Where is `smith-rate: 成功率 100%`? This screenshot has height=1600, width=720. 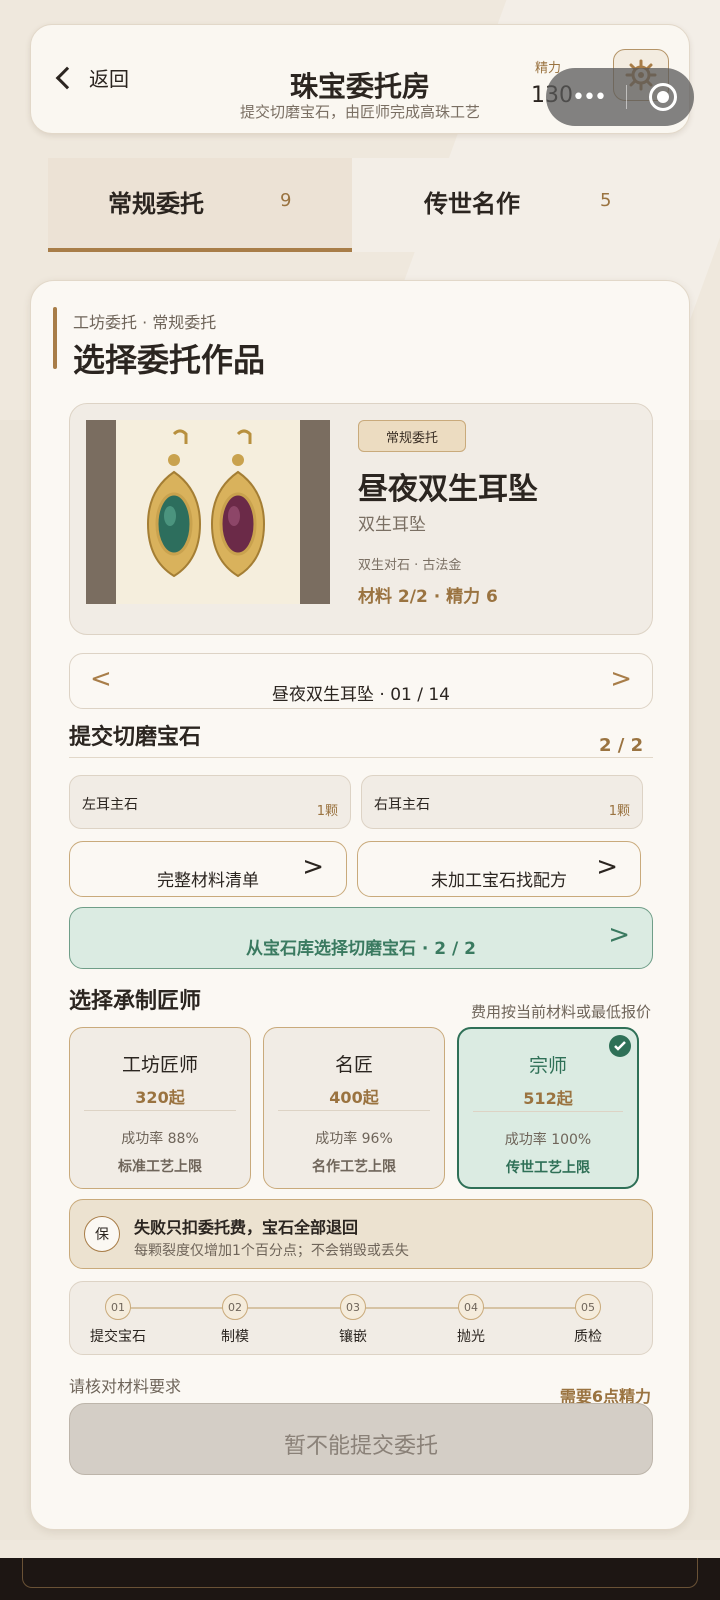
smith-rate: 成功率 100% is located at coordinates (548, 1140).